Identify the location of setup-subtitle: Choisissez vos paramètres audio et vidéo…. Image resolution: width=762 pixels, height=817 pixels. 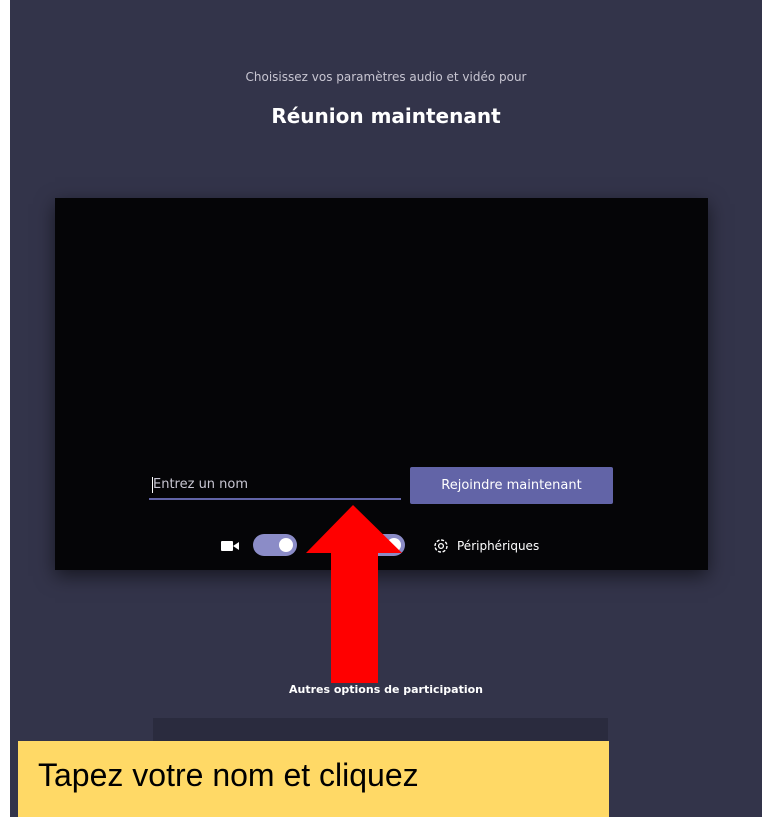
(386, 77).